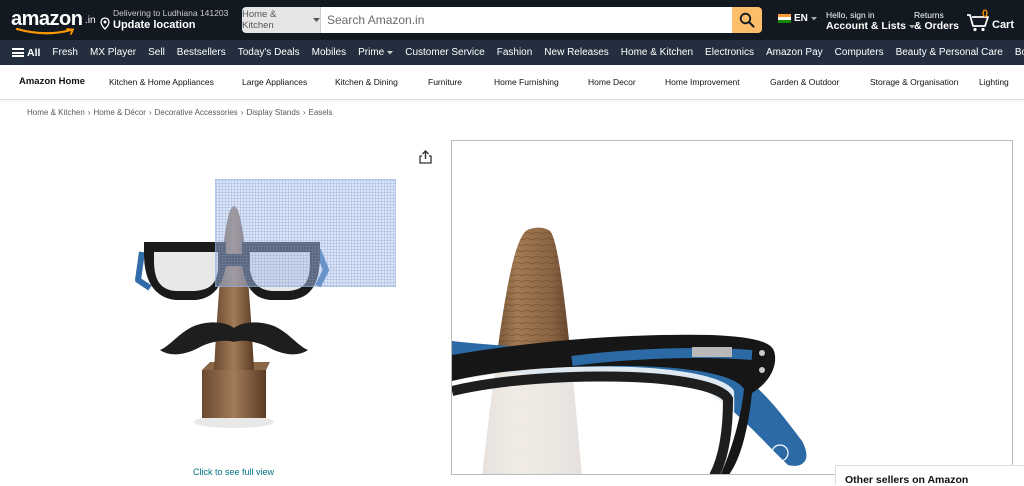 This screenshot has width=1024, height=486. I want to click on store-nav-home-decor: Home Decor, so click(612, 82).